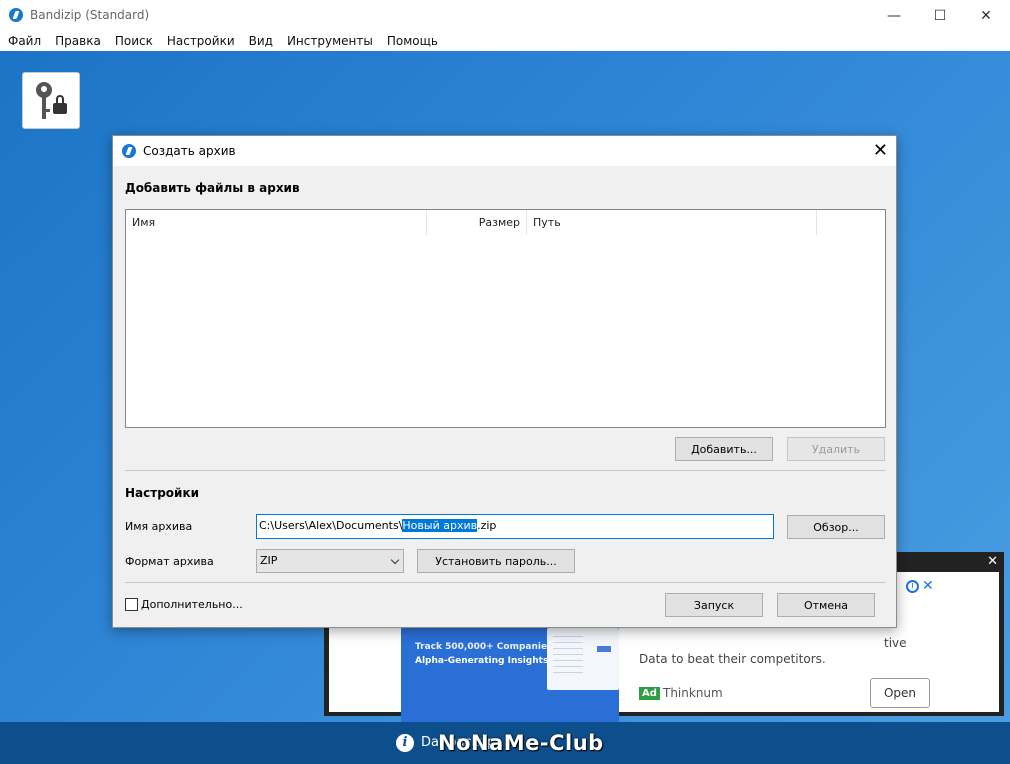 Image resolution: width=1010 pixels, height=764 pixels. I want to click on archive-path-prefix: C:\Users\Alex\Documents\, so click(331, 525).